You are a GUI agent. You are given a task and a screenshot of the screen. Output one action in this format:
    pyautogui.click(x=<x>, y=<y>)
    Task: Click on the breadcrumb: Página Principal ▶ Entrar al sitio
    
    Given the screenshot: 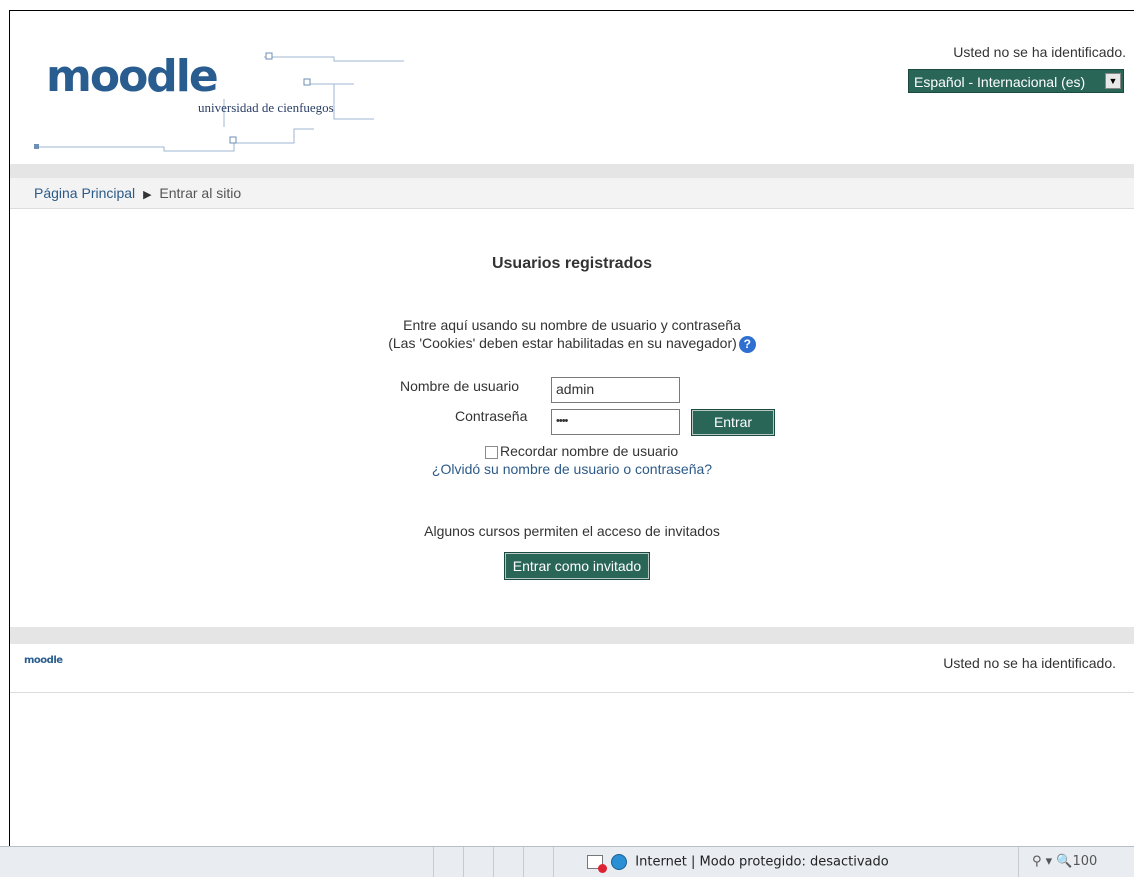 What is the action you would take?
    pyautogui.click(x=137, y=193)
    